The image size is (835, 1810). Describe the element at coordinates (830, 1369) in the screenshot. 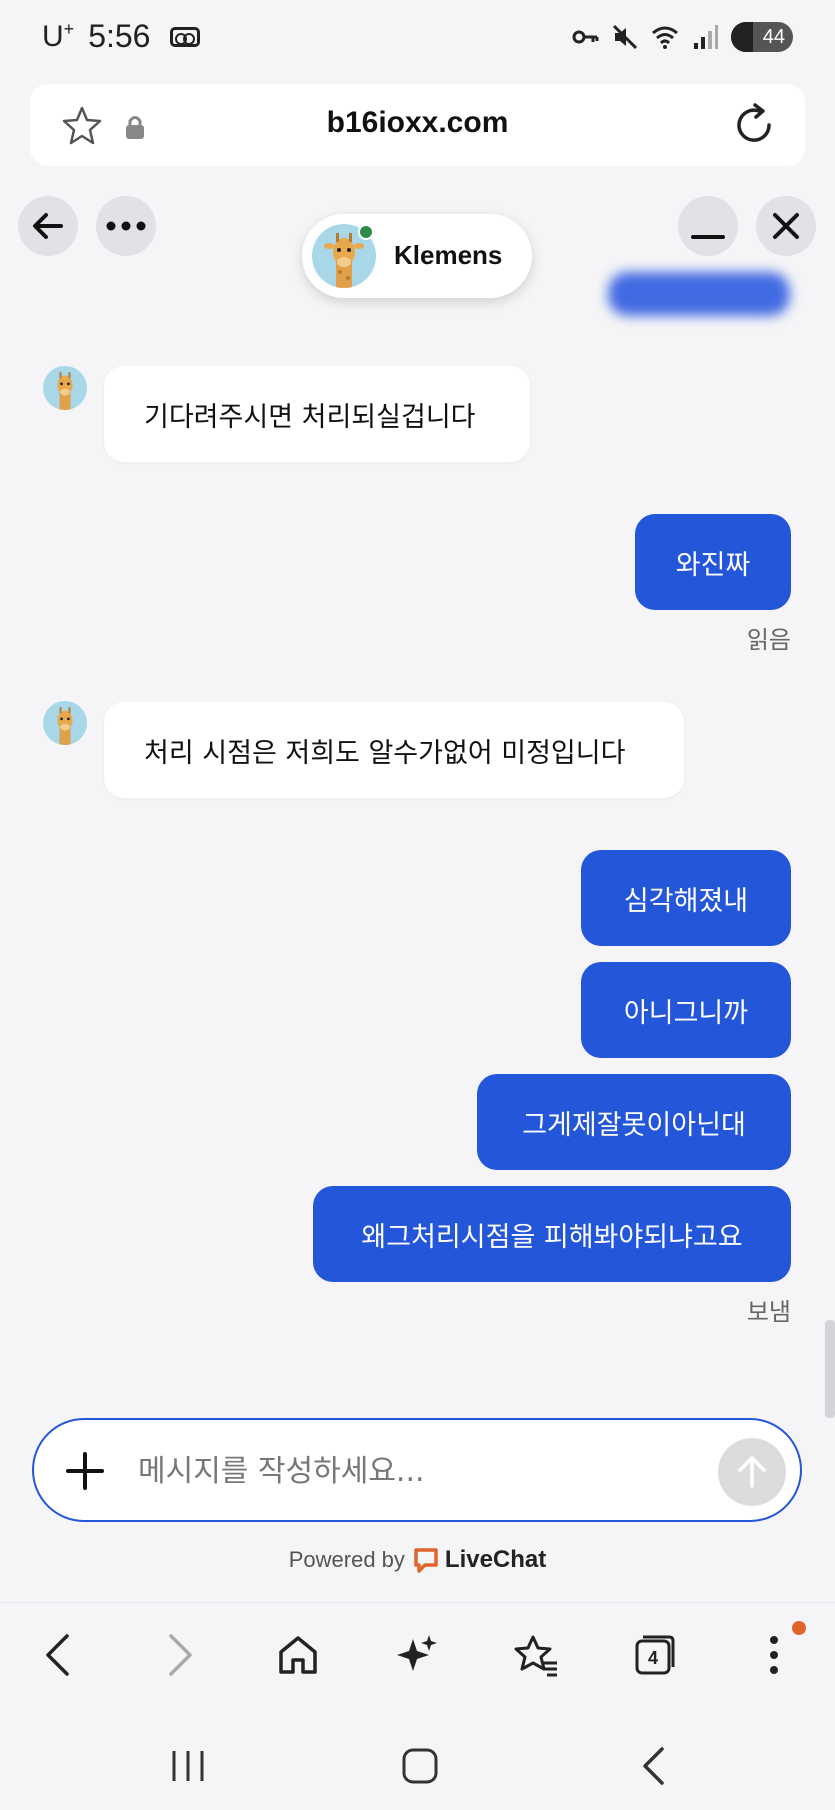

I see `scrollbar-thumb` at that location.